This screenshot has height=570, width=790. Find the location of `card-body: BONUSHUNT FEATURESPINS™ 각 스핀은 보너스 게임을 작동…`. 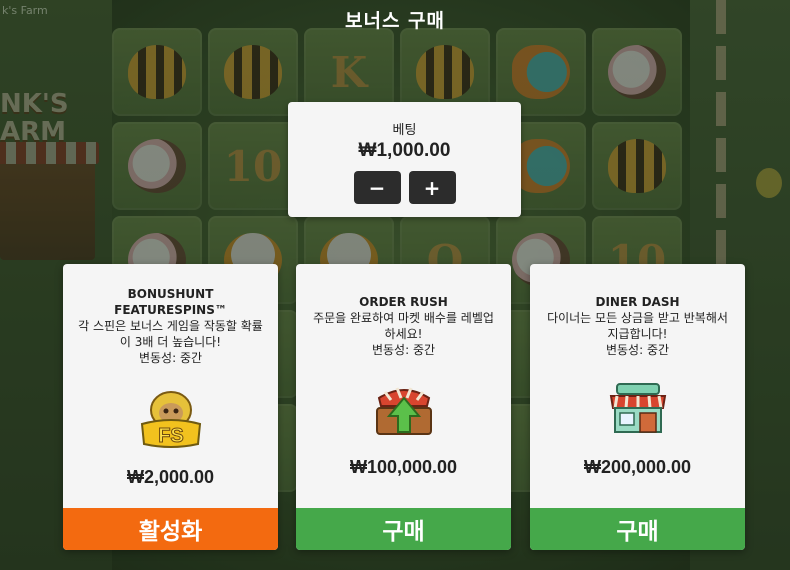

card-body: BONUSHUNT FEATURESPINS™ 각 스핀은 보너스 게임을 작동… is located at coordinates (170, 386).